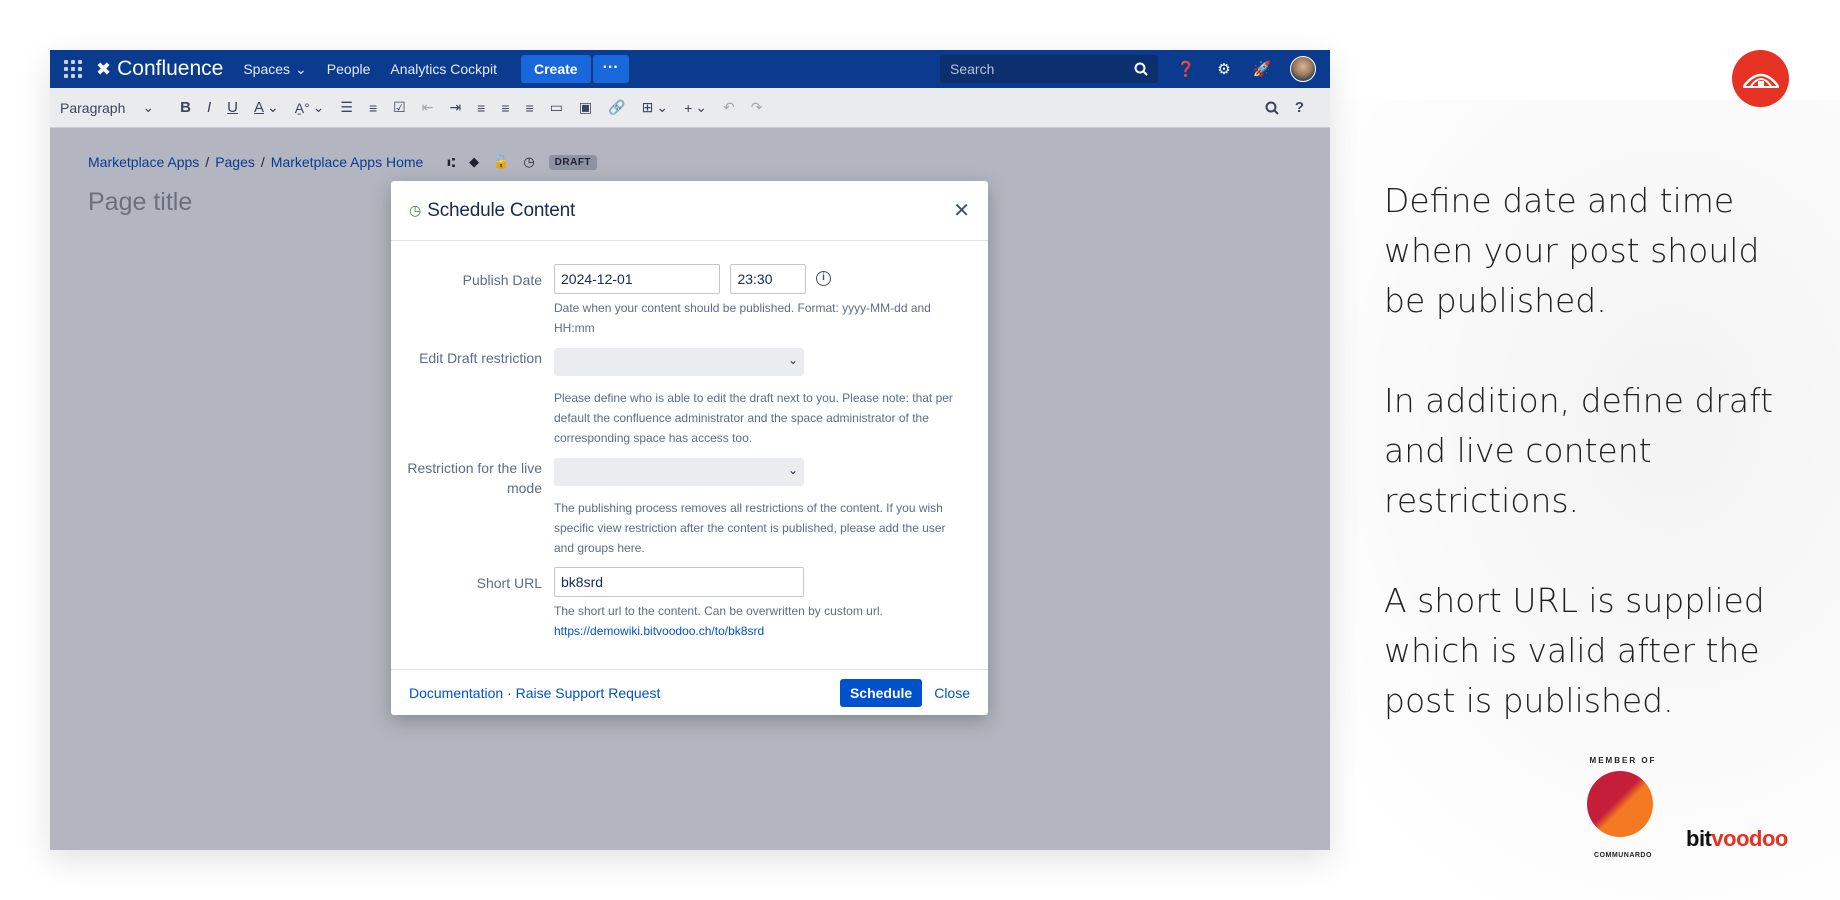 The image size is (1840, 900). I want to click on notifications-icon: 🚀, so click(1262, 69).